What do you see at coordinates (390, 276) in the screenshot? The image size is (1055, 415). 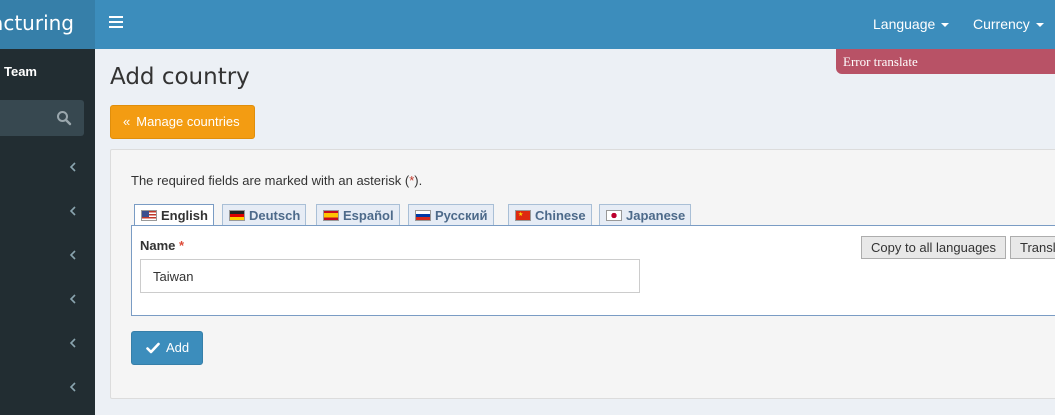 I see `name-input` at bounding box center [390, 276].